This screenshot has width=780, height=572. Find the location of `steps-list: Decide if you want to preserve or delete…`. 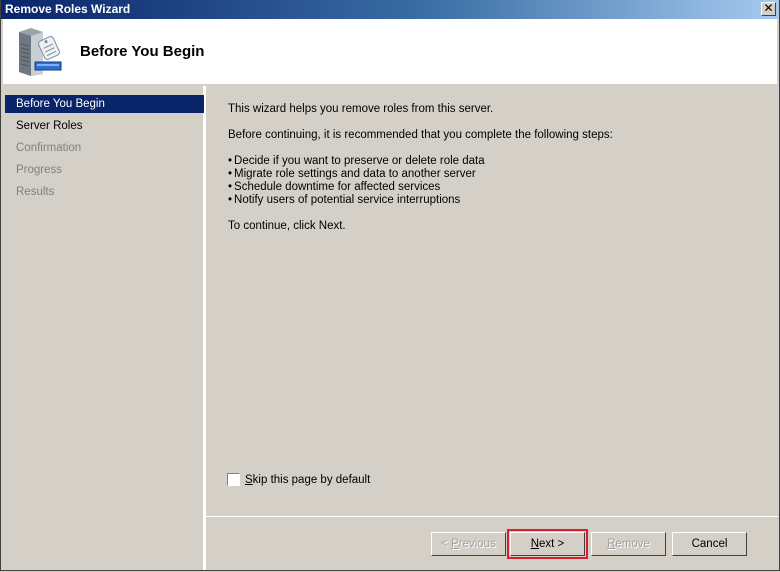

steps-list: Decide if you want to preserve or delete… is located at coordinates (356, 181).